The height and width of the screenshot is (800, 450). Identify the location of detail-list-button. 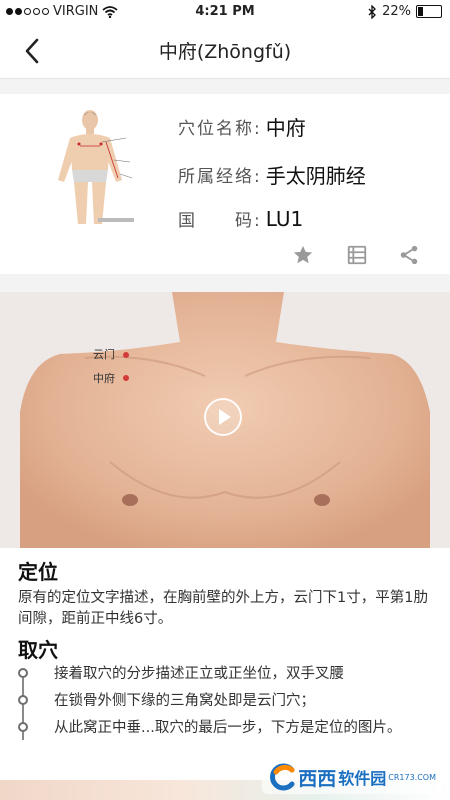
(357, 256).